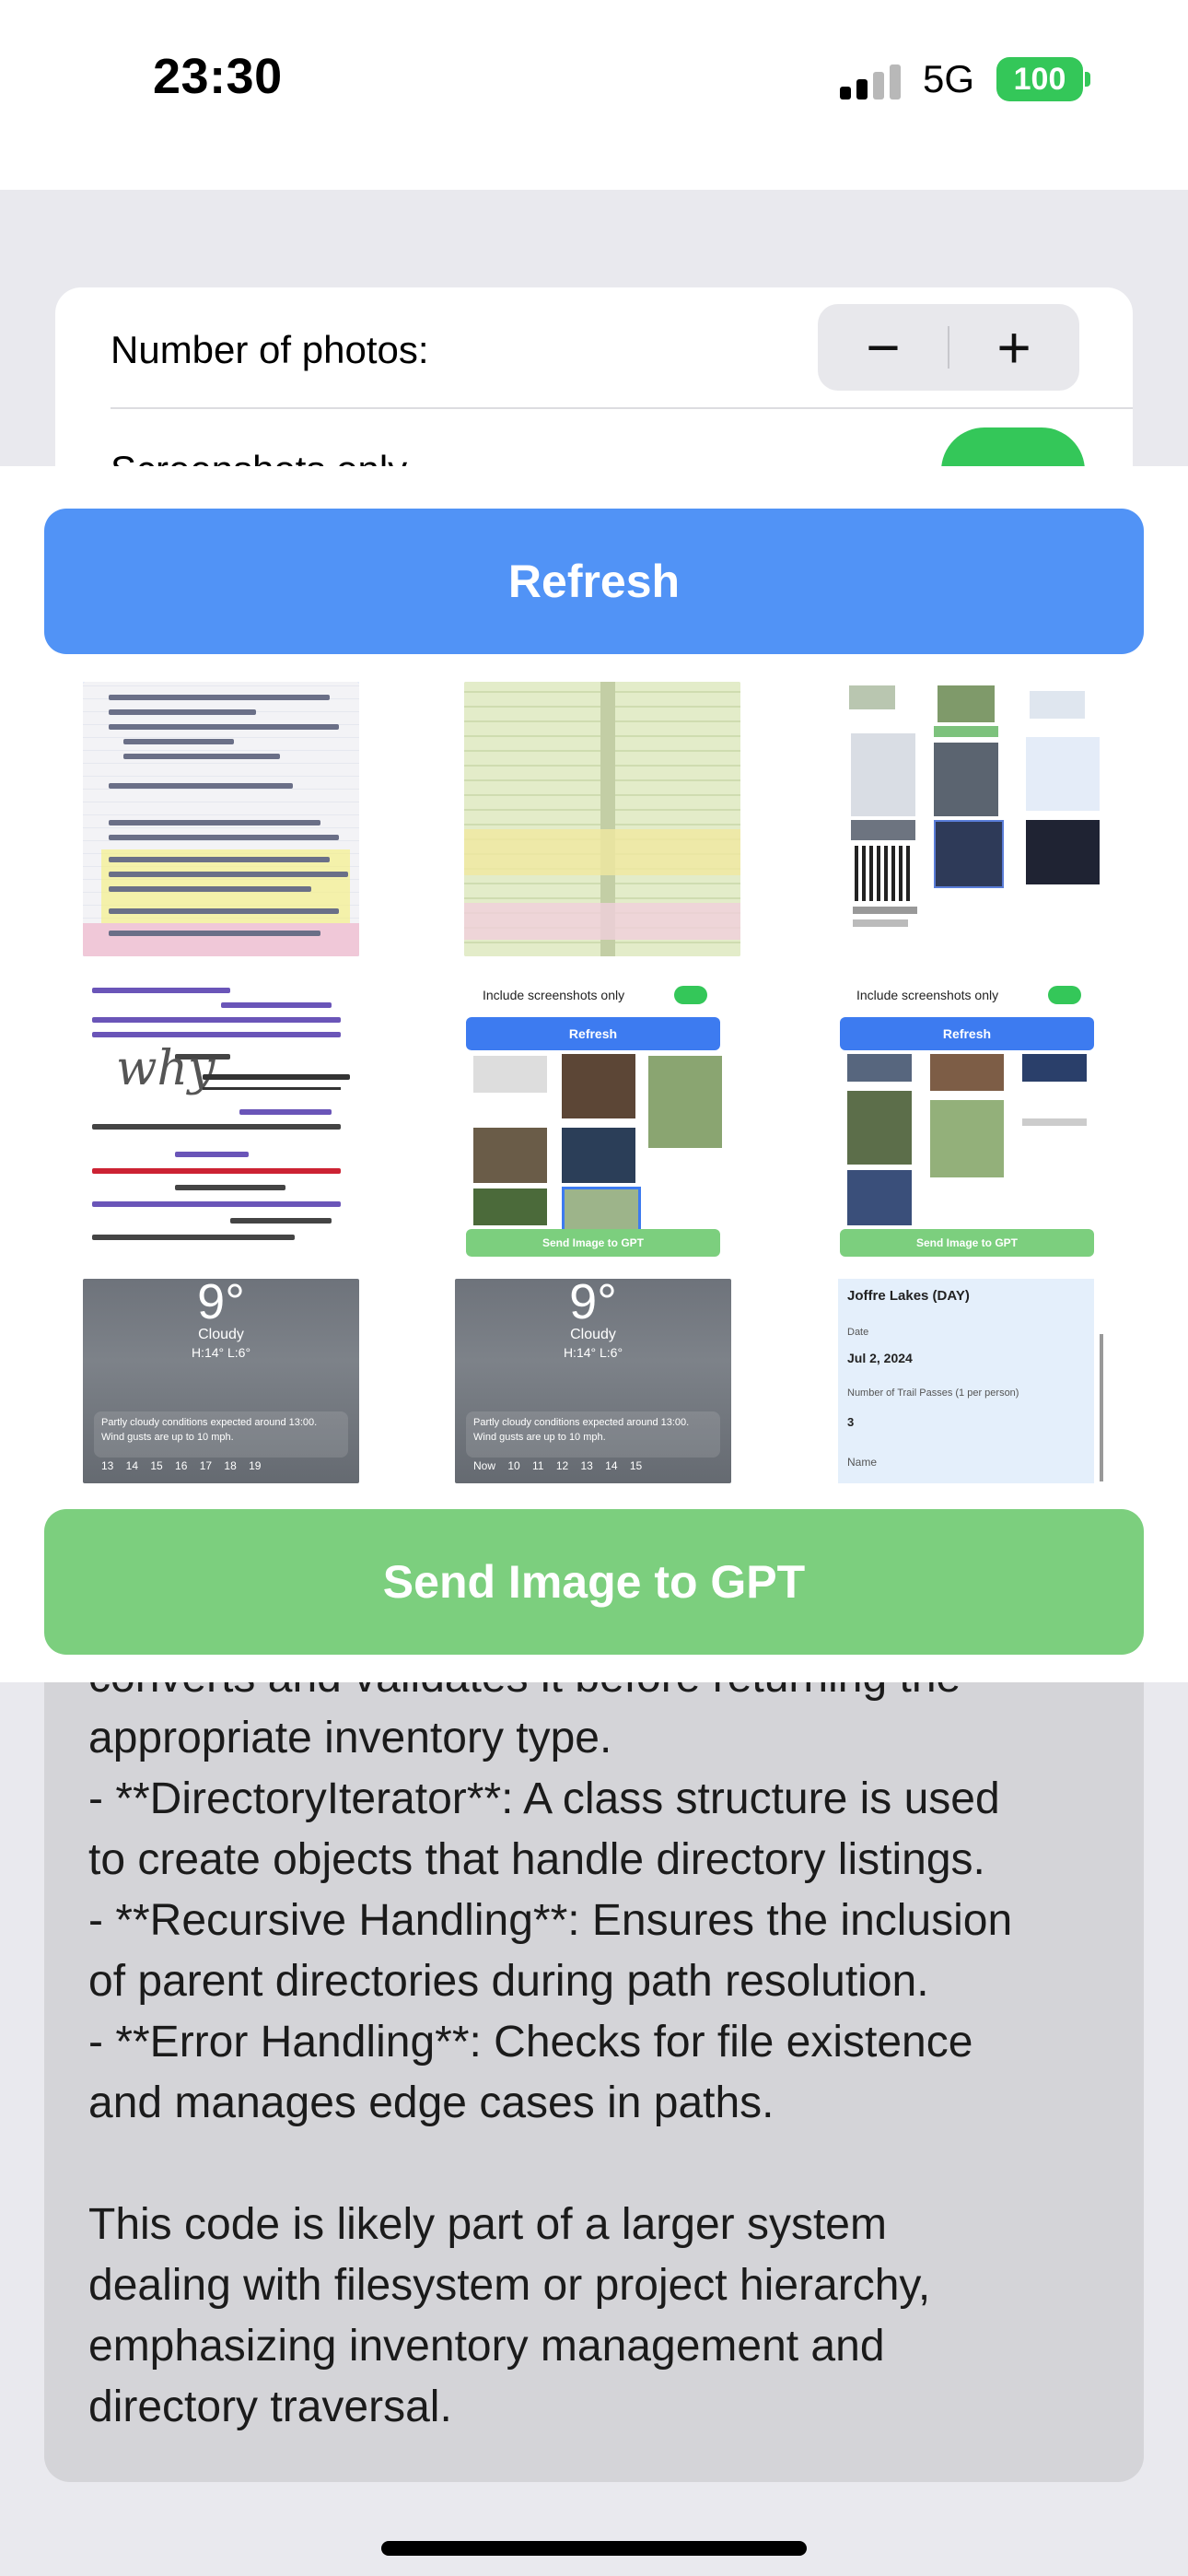 The image size is (1188, 2576). Describe the element at coordinates (181, 1465) in the screenshot. I see `weather-hours: 13 14 15 16 17 18 19` at that location.